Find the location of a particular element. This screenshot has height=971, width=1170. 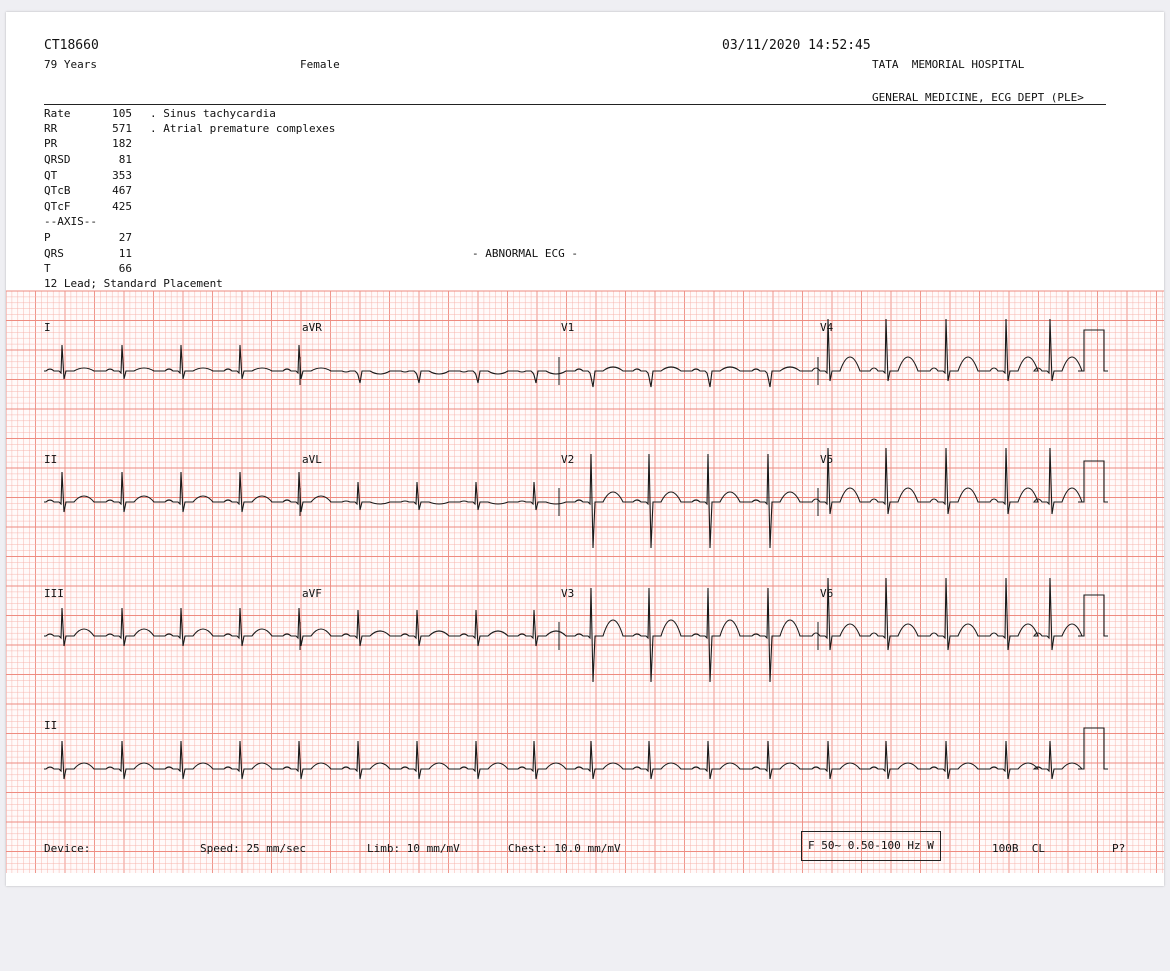

footer-limb-gain: Limb: 10 mm/mV is located at coordinates (413, 848).